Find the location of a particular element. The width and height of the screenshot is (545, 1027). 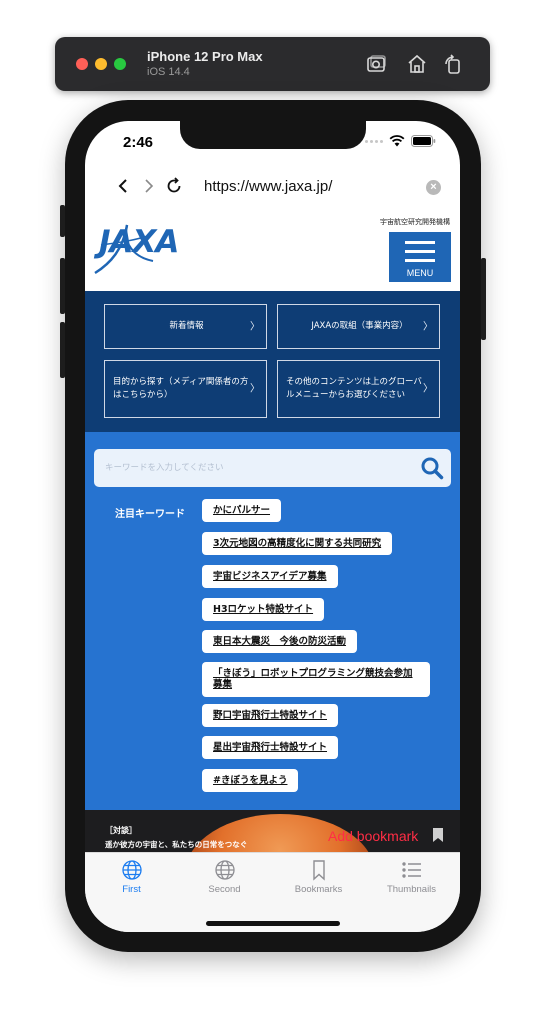

tab-second: Second is located at coordinates (224, 877).